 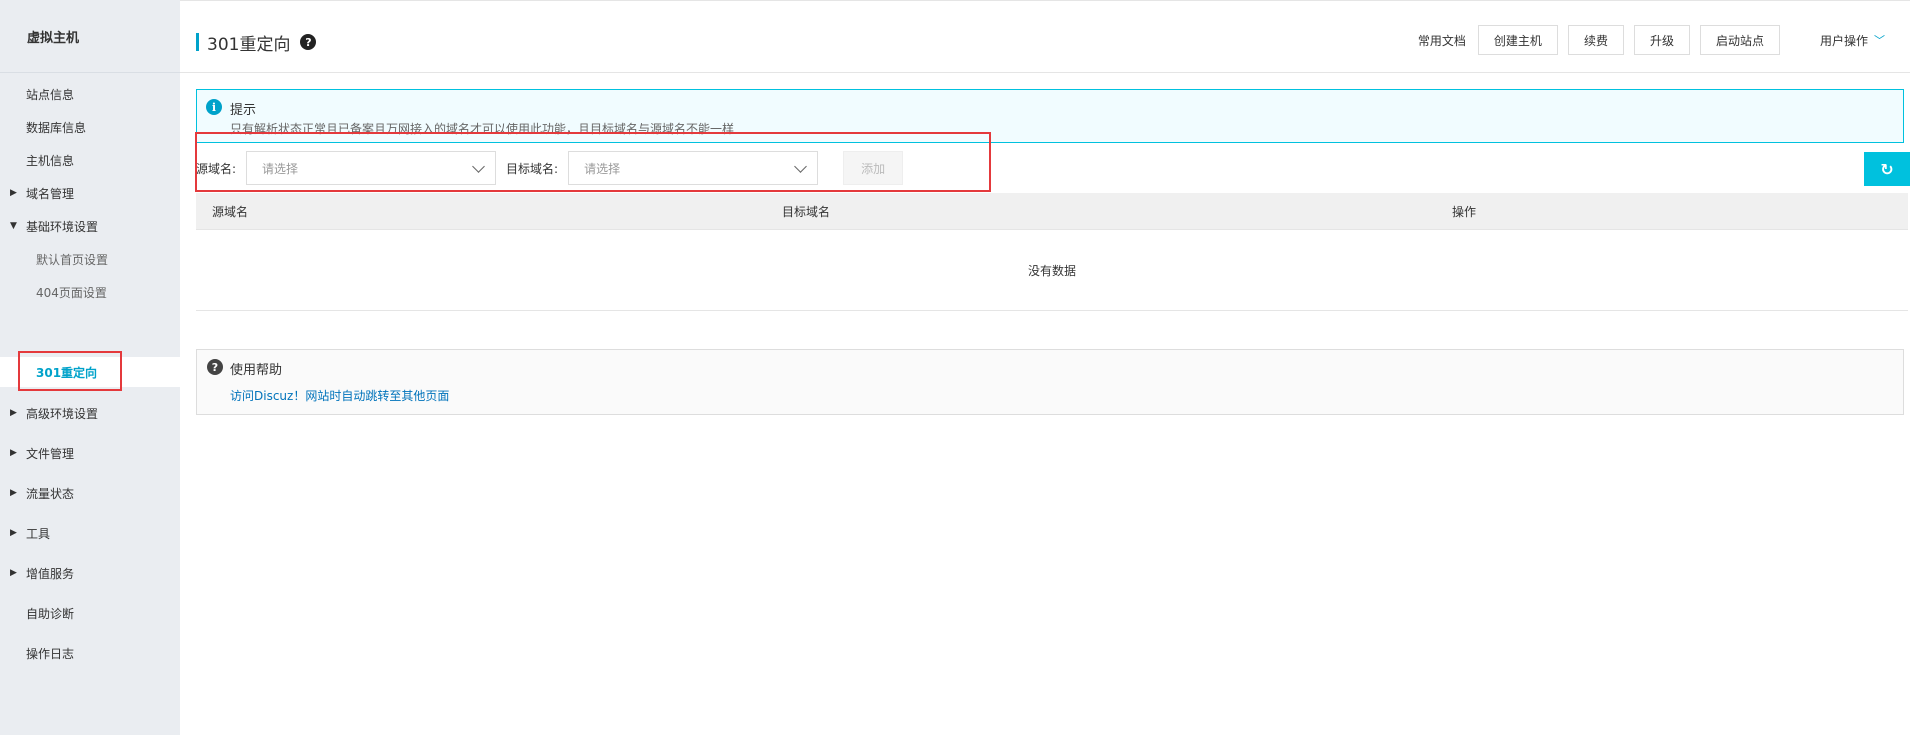 What do you see at coordinates (62, 413) in the screenshot?
I see `sidebar-item-label: 高级环境设置` at bounding box center [62, 413].